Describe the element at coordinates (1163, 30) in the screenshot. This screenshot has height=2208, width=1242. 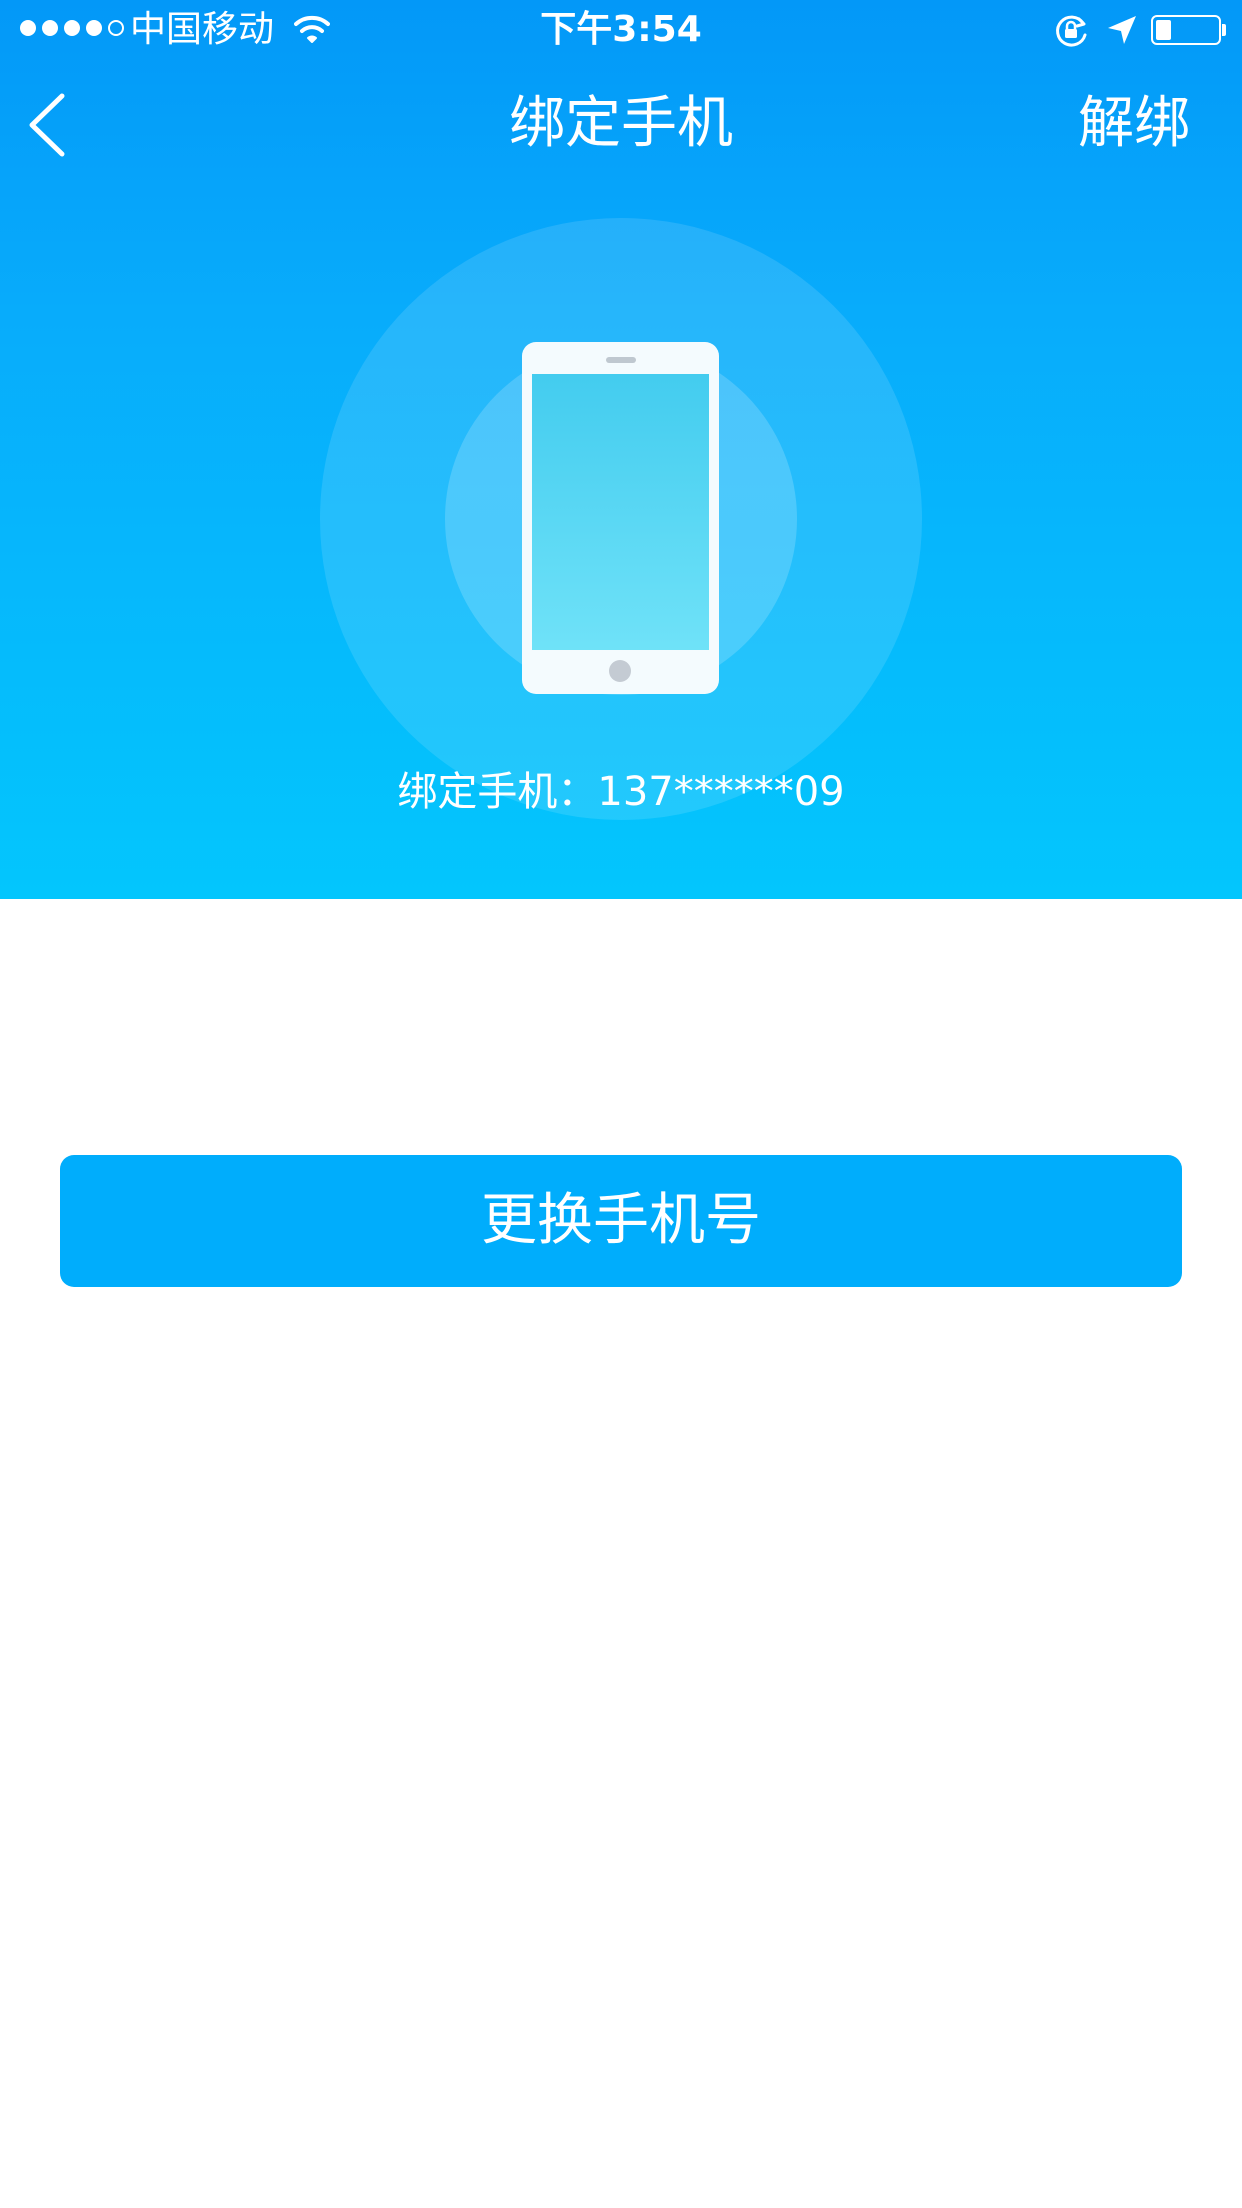
I see `battery-level` at that location.